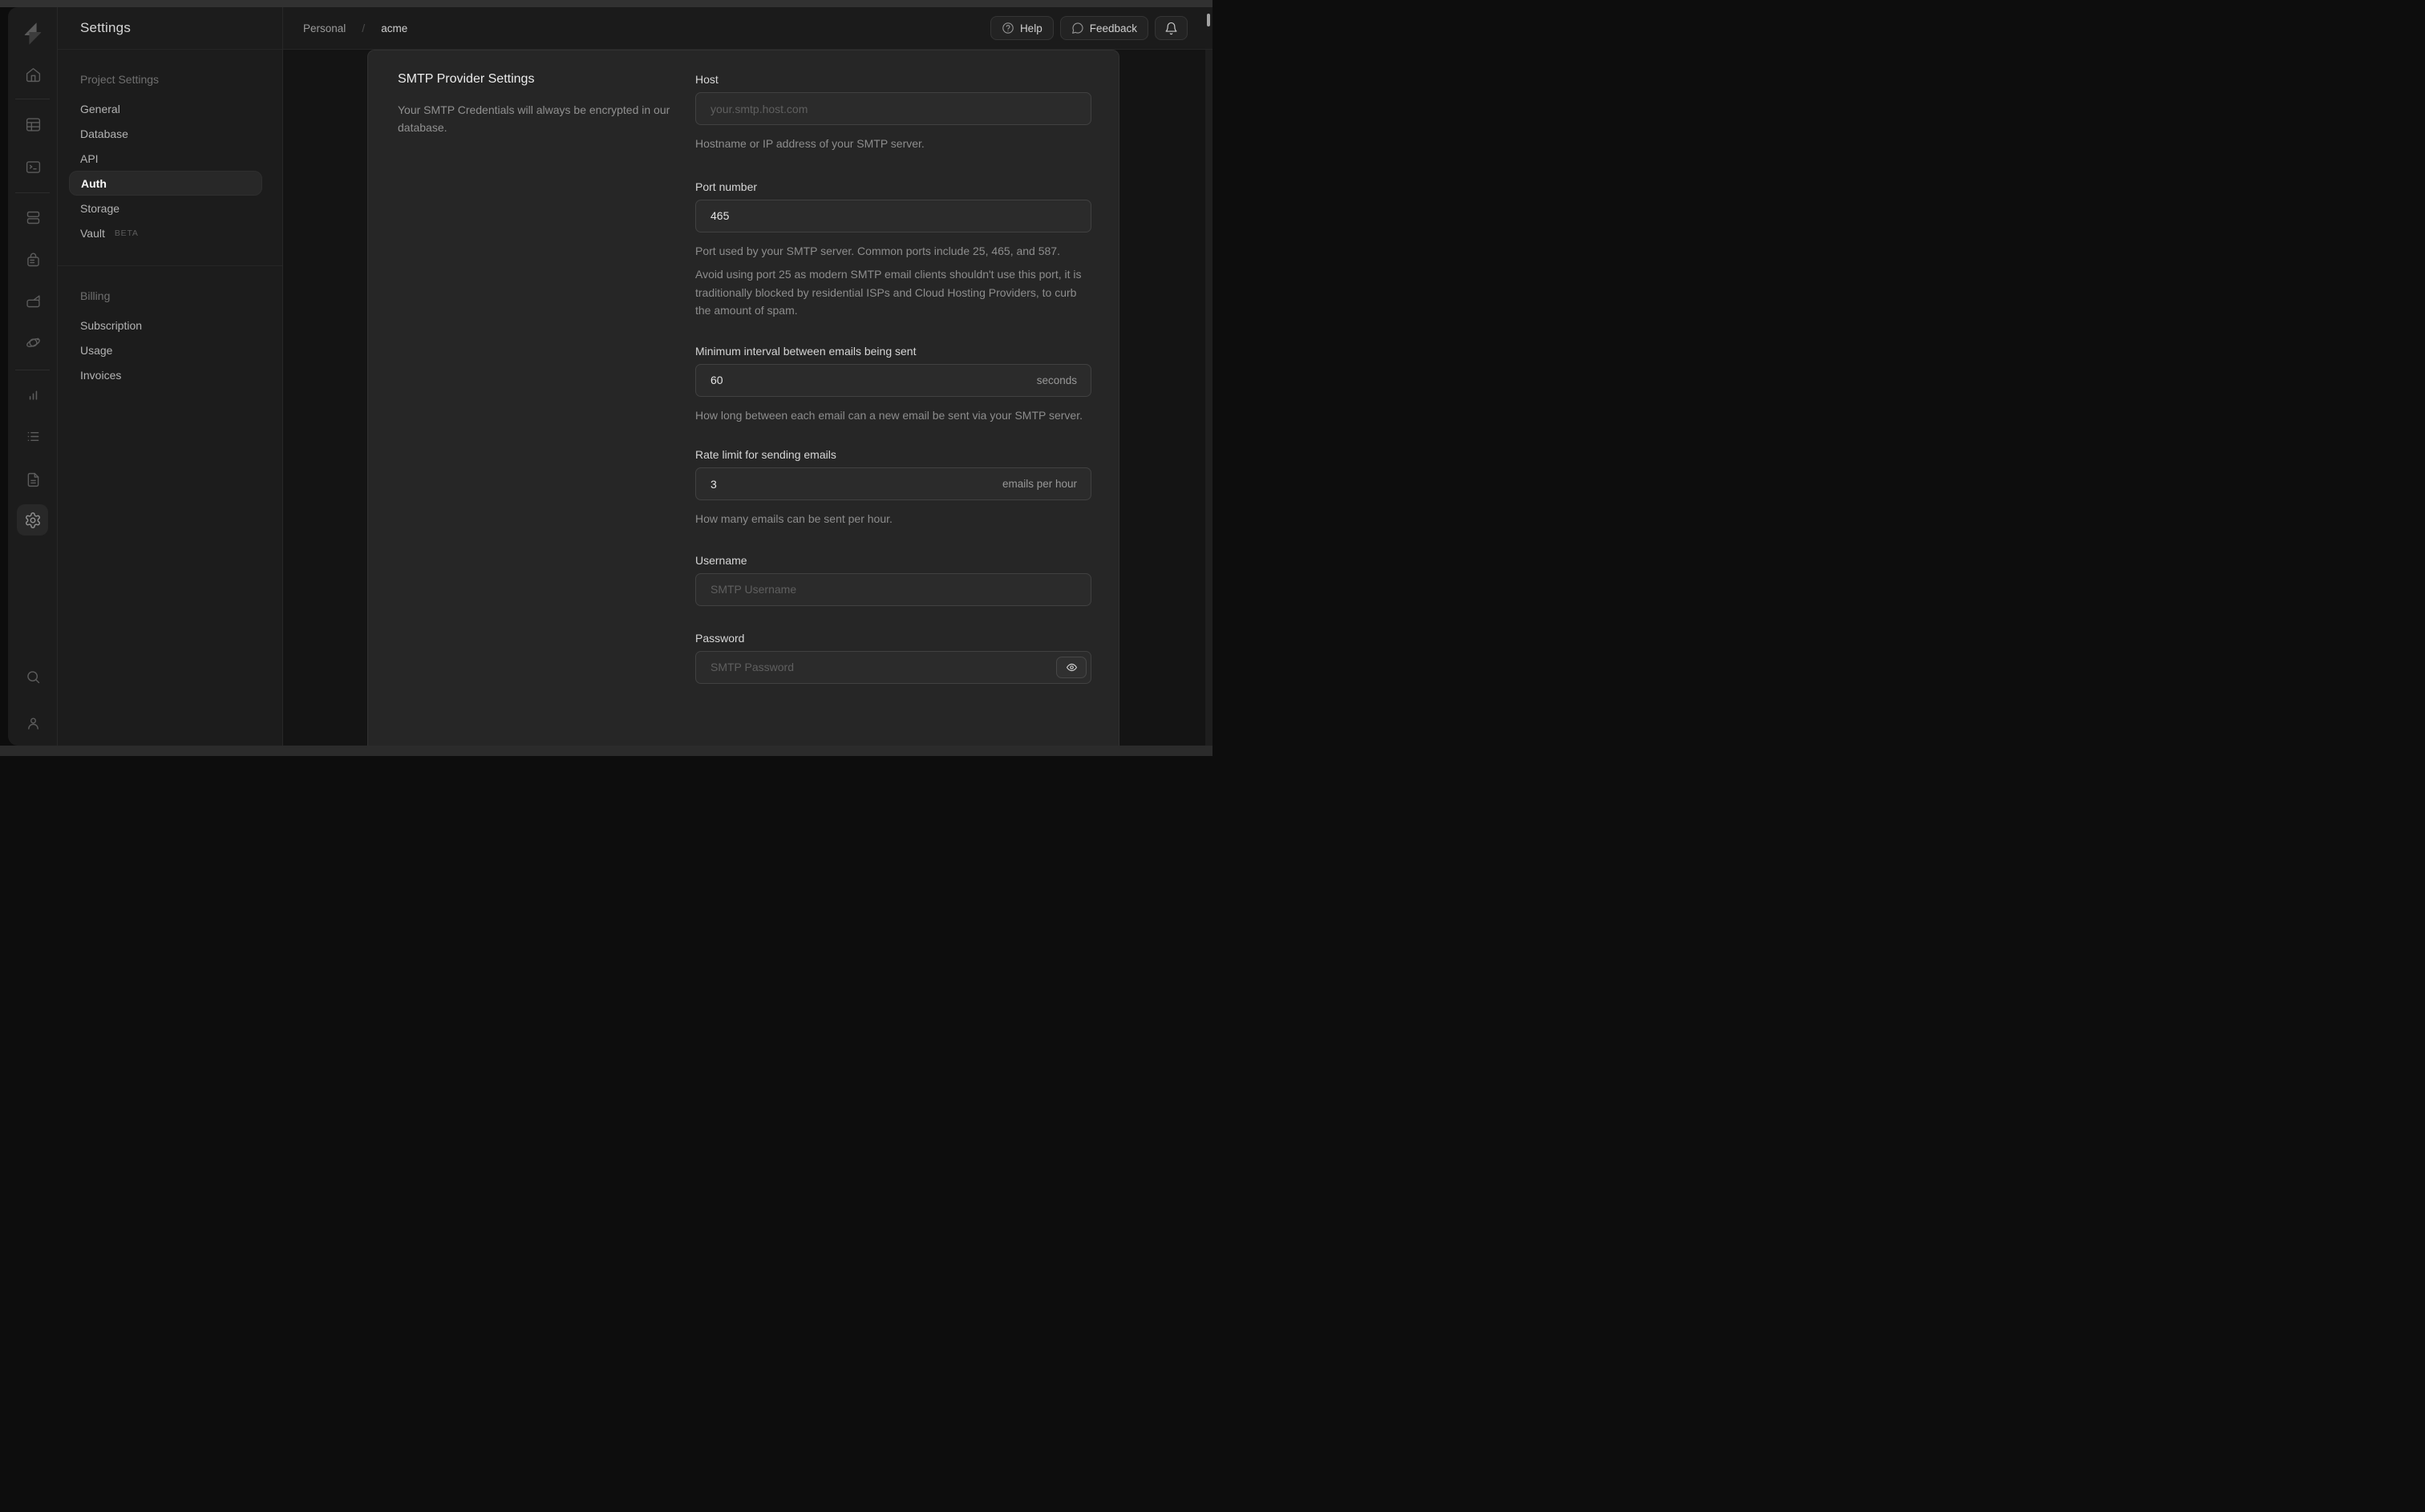 The image size is (2425, 1512). I want to click on sidebar-header: Settings, so click(170, 28).